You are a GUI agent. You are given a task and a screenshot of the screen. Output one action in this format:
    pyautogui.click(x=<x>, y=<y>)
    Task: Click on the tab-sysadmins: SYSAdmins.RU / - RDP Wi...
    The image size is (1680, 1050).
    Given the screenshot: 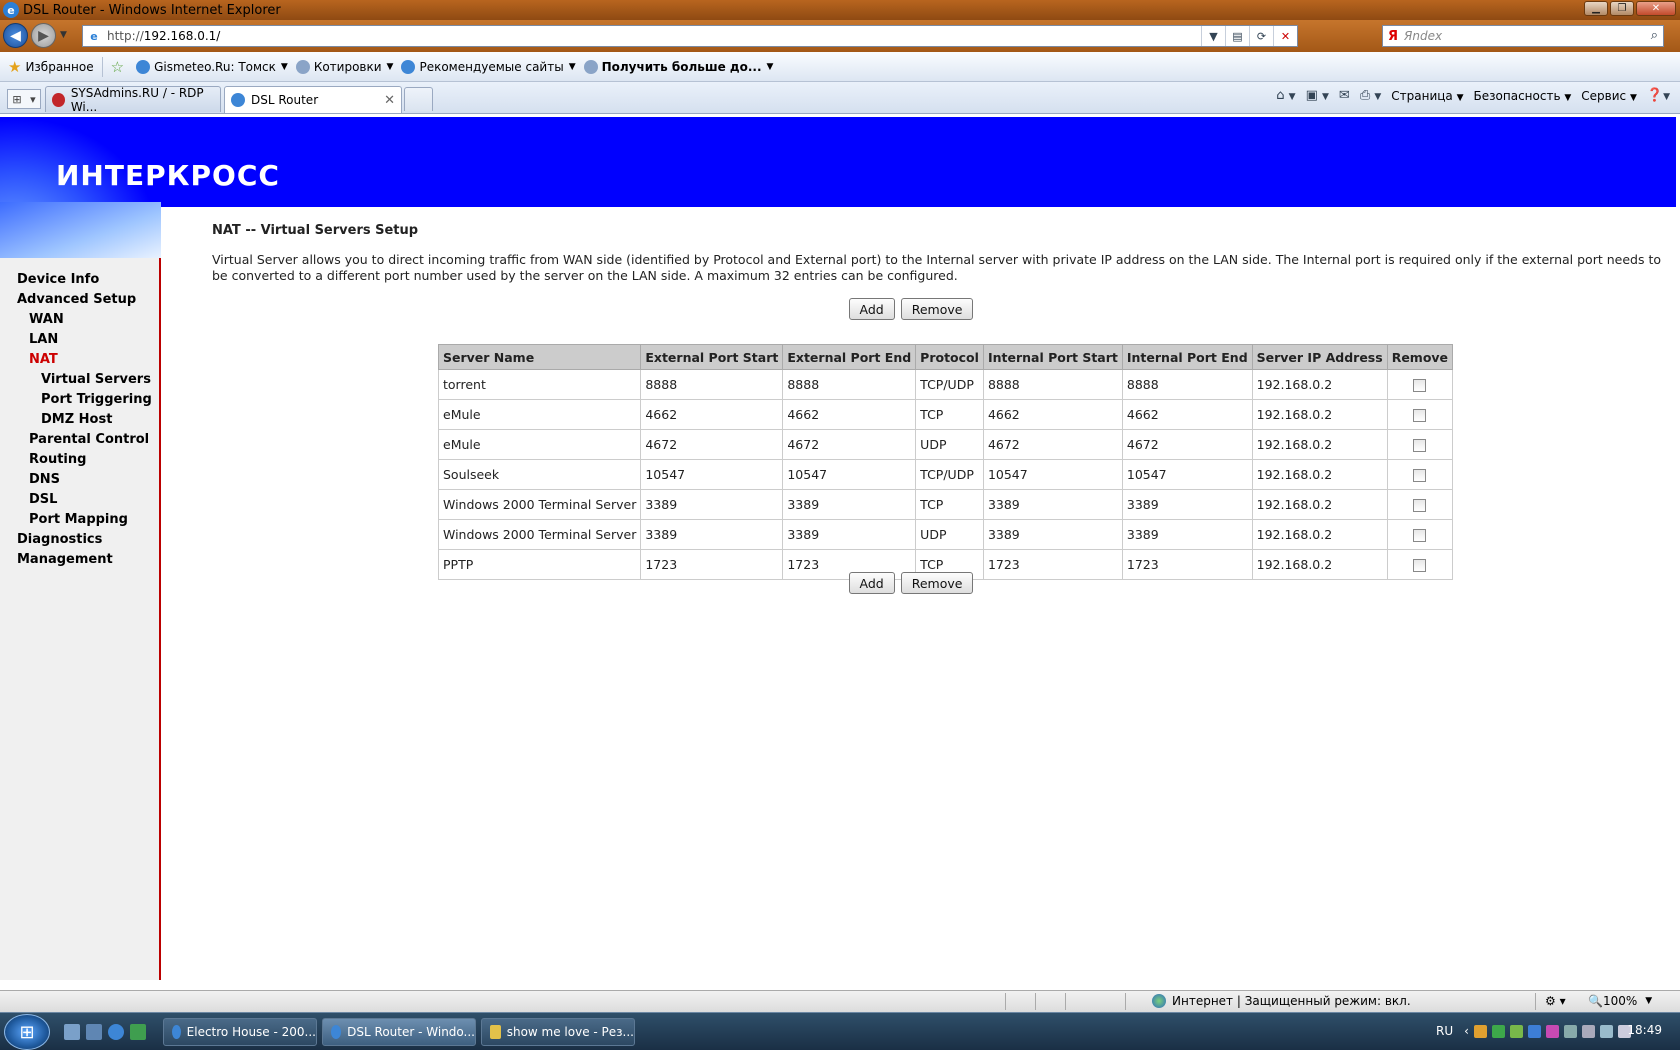 What is the action you would take?
    pyautogui.click(x=133, y=100)
    